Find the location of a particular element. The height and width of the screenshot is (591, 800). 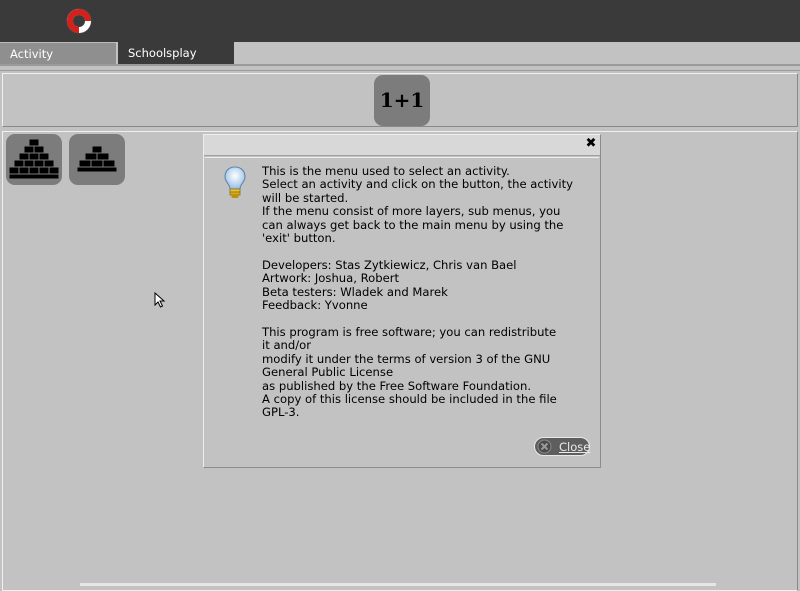

pyramid-small-icon is located at coordinates (97, 159).